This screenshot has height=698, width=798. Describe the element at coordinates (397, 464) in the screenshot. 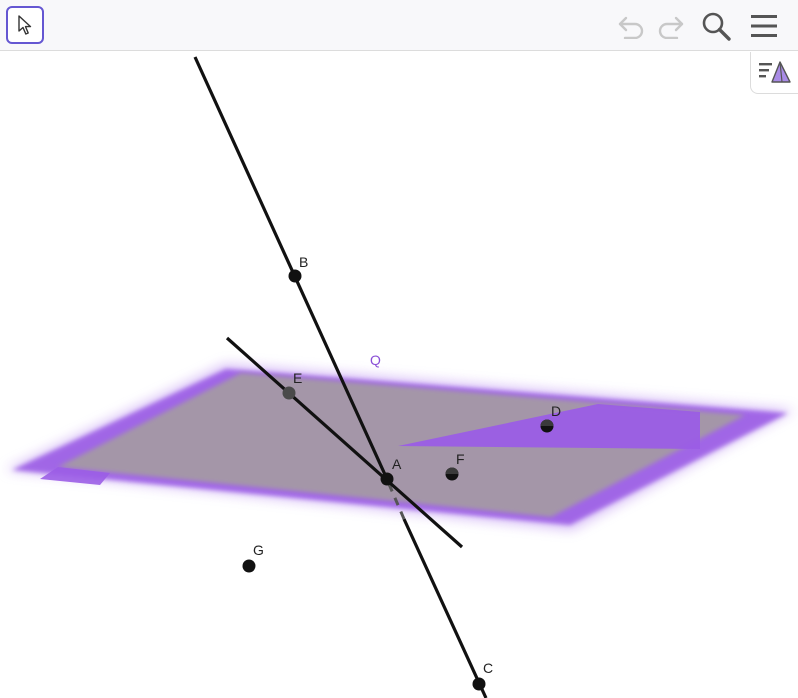

I see `point-a-label: A` at that location.